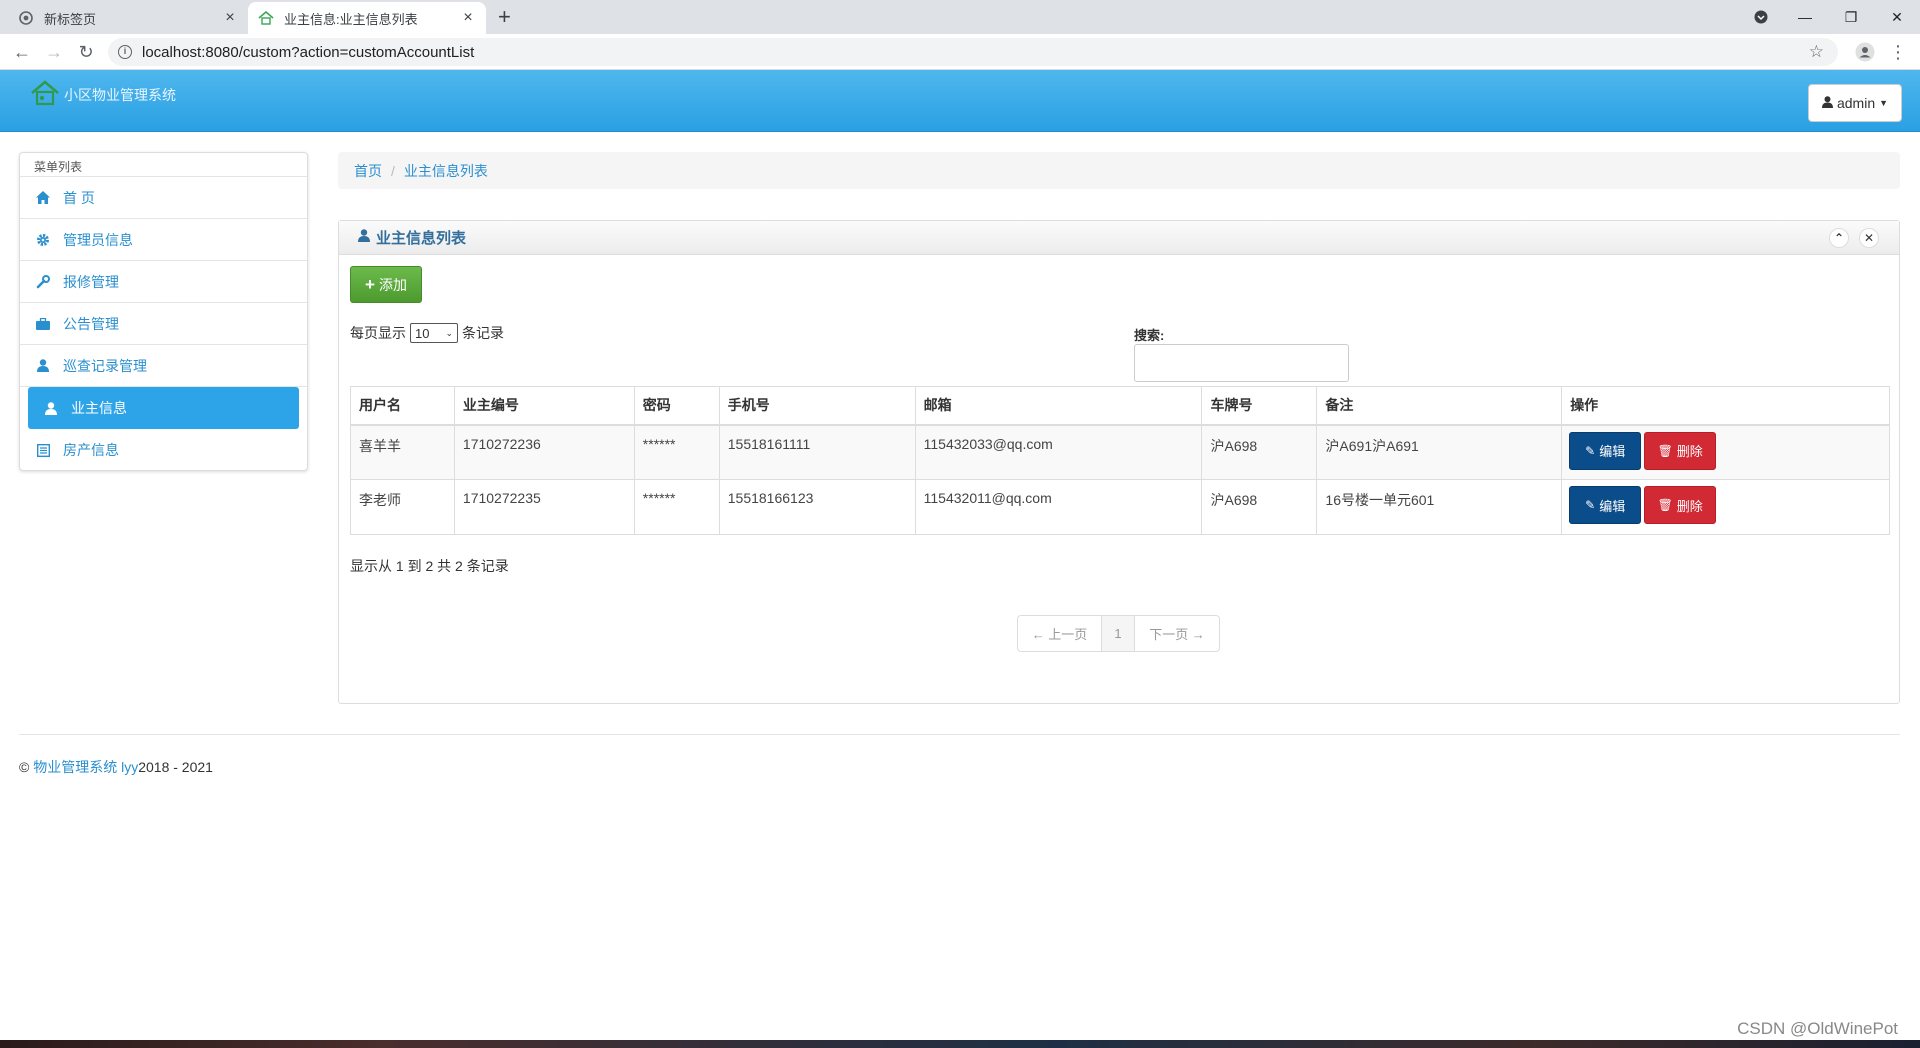 The height and width of the screenshot is (1048, 1920). What do you see at coordinates (1665, 505) in the screenshot?
I see `trash-icon: 🗑` at bounding box center [1665, 505].